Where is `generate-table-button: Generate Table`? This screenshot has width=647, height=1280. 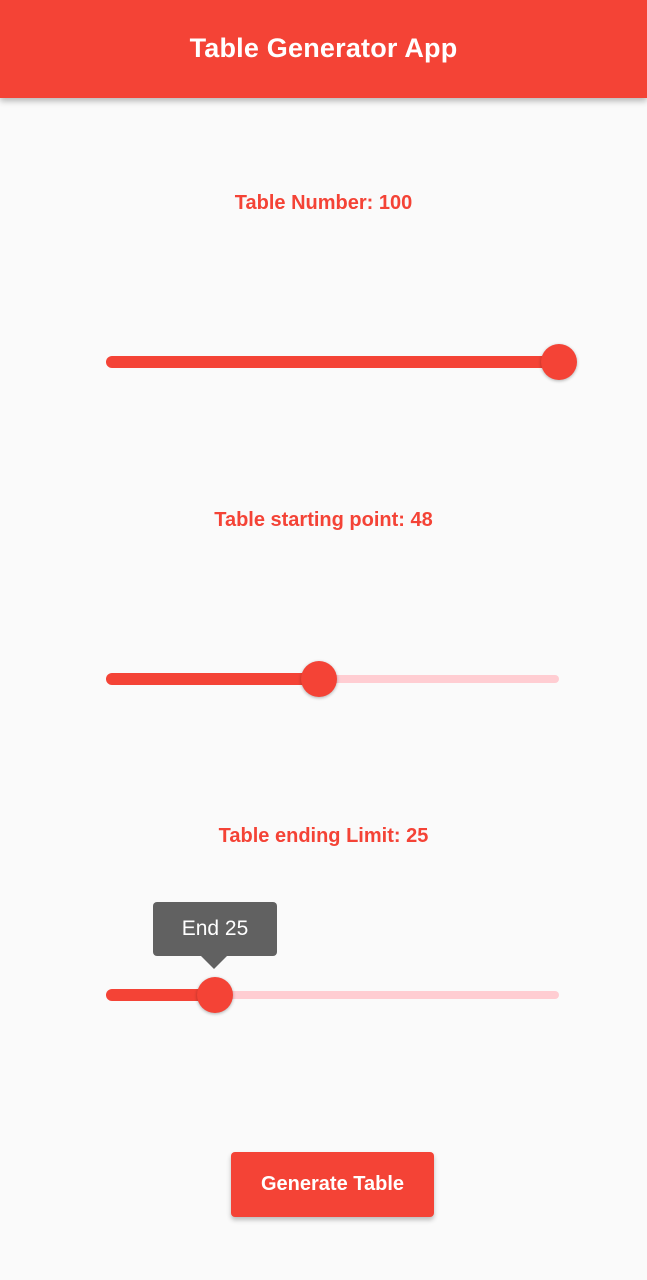
generate-table-button: Generate Table is located at coordinates (332, 1184).